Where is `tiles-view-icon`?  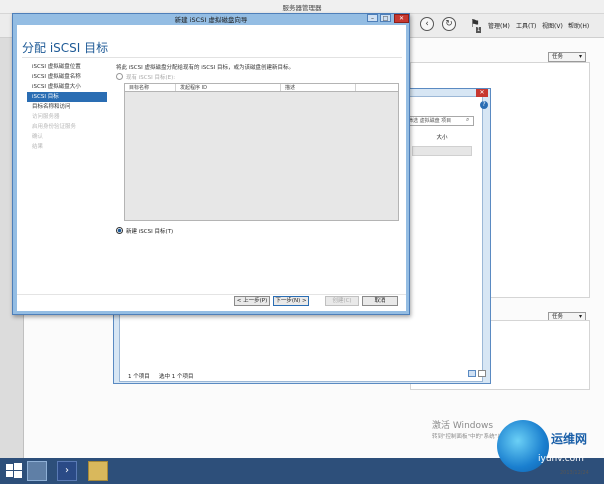 tiles-view-icon is located at coordinates (482, 373).